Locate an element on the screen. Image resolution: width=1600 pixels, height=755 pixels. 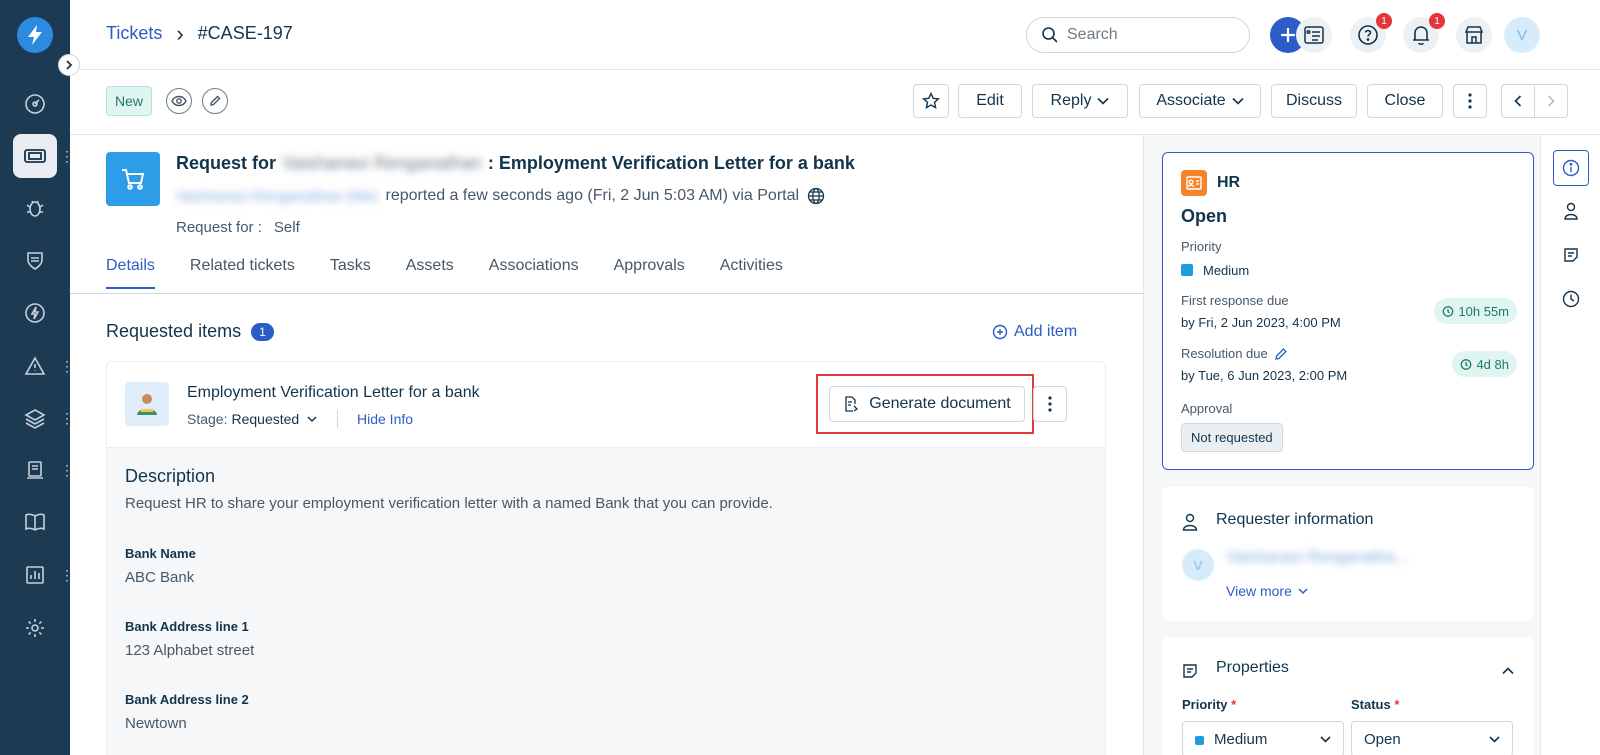
edit-pencil-button is located at coordinates (215, 101).